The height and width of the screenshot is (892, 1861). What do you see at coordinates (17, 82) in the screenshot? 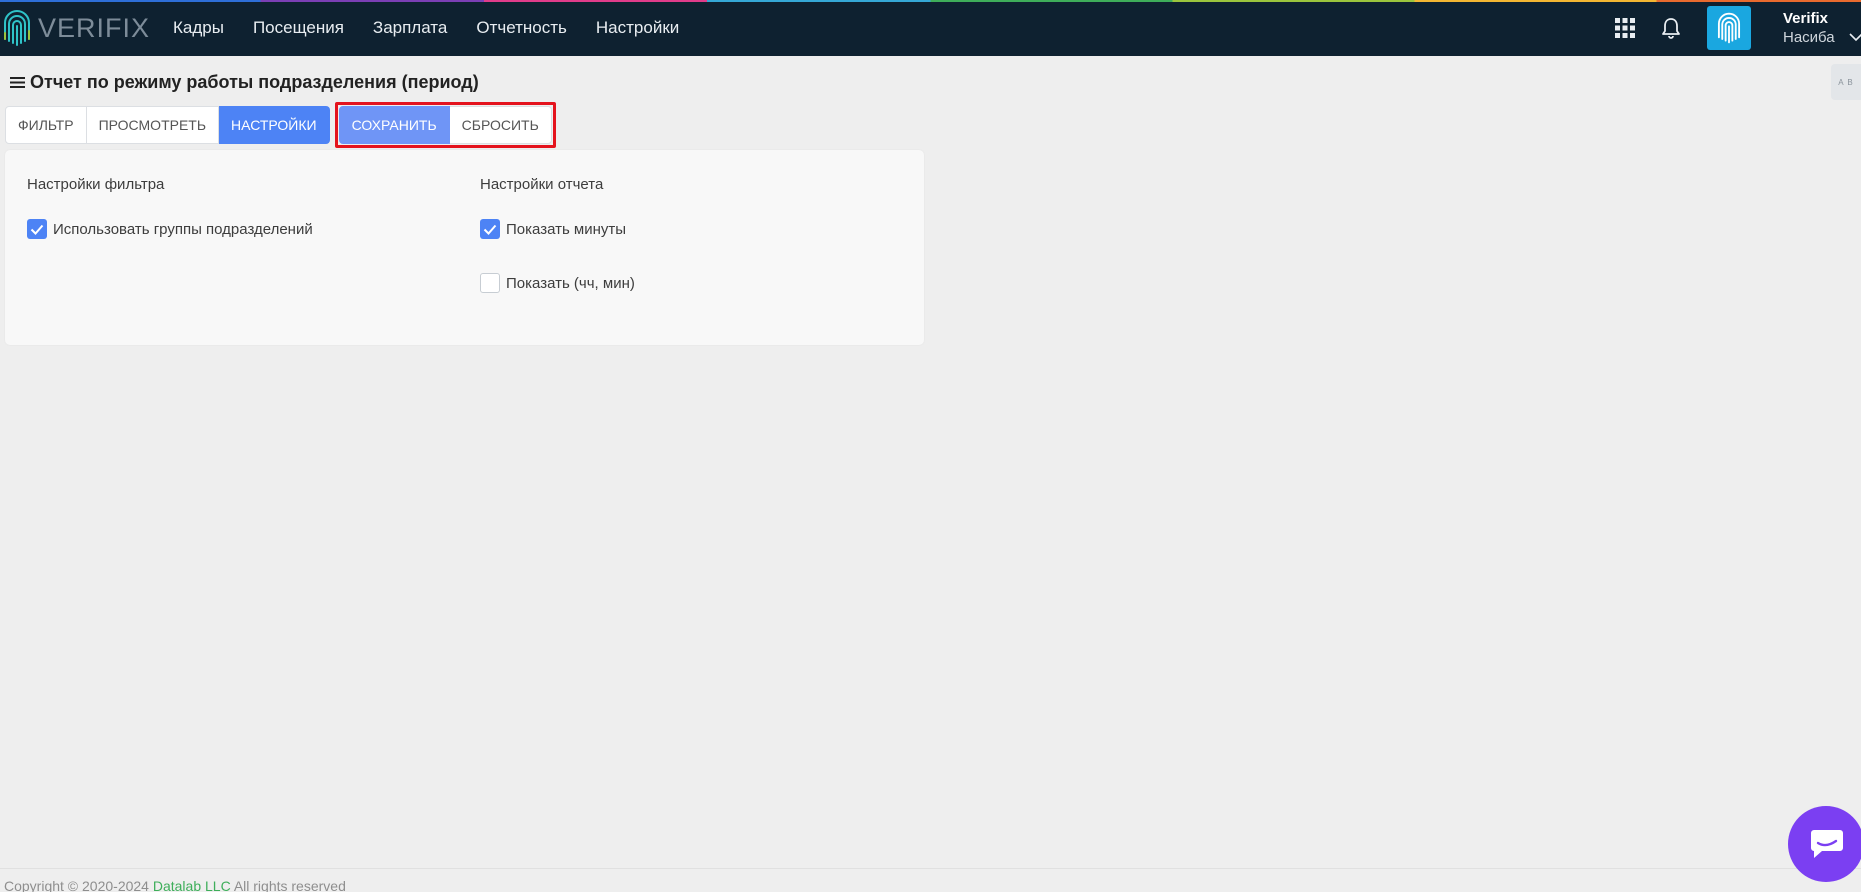
I see `hamburger-menu-icon` at bounding box center [17, 82].